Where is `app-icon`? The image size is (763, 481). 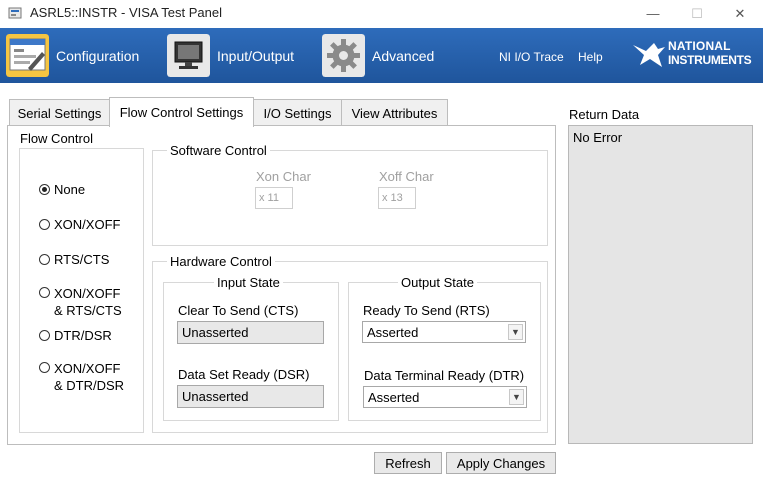
app-icon is located at coordinates (15, 13).